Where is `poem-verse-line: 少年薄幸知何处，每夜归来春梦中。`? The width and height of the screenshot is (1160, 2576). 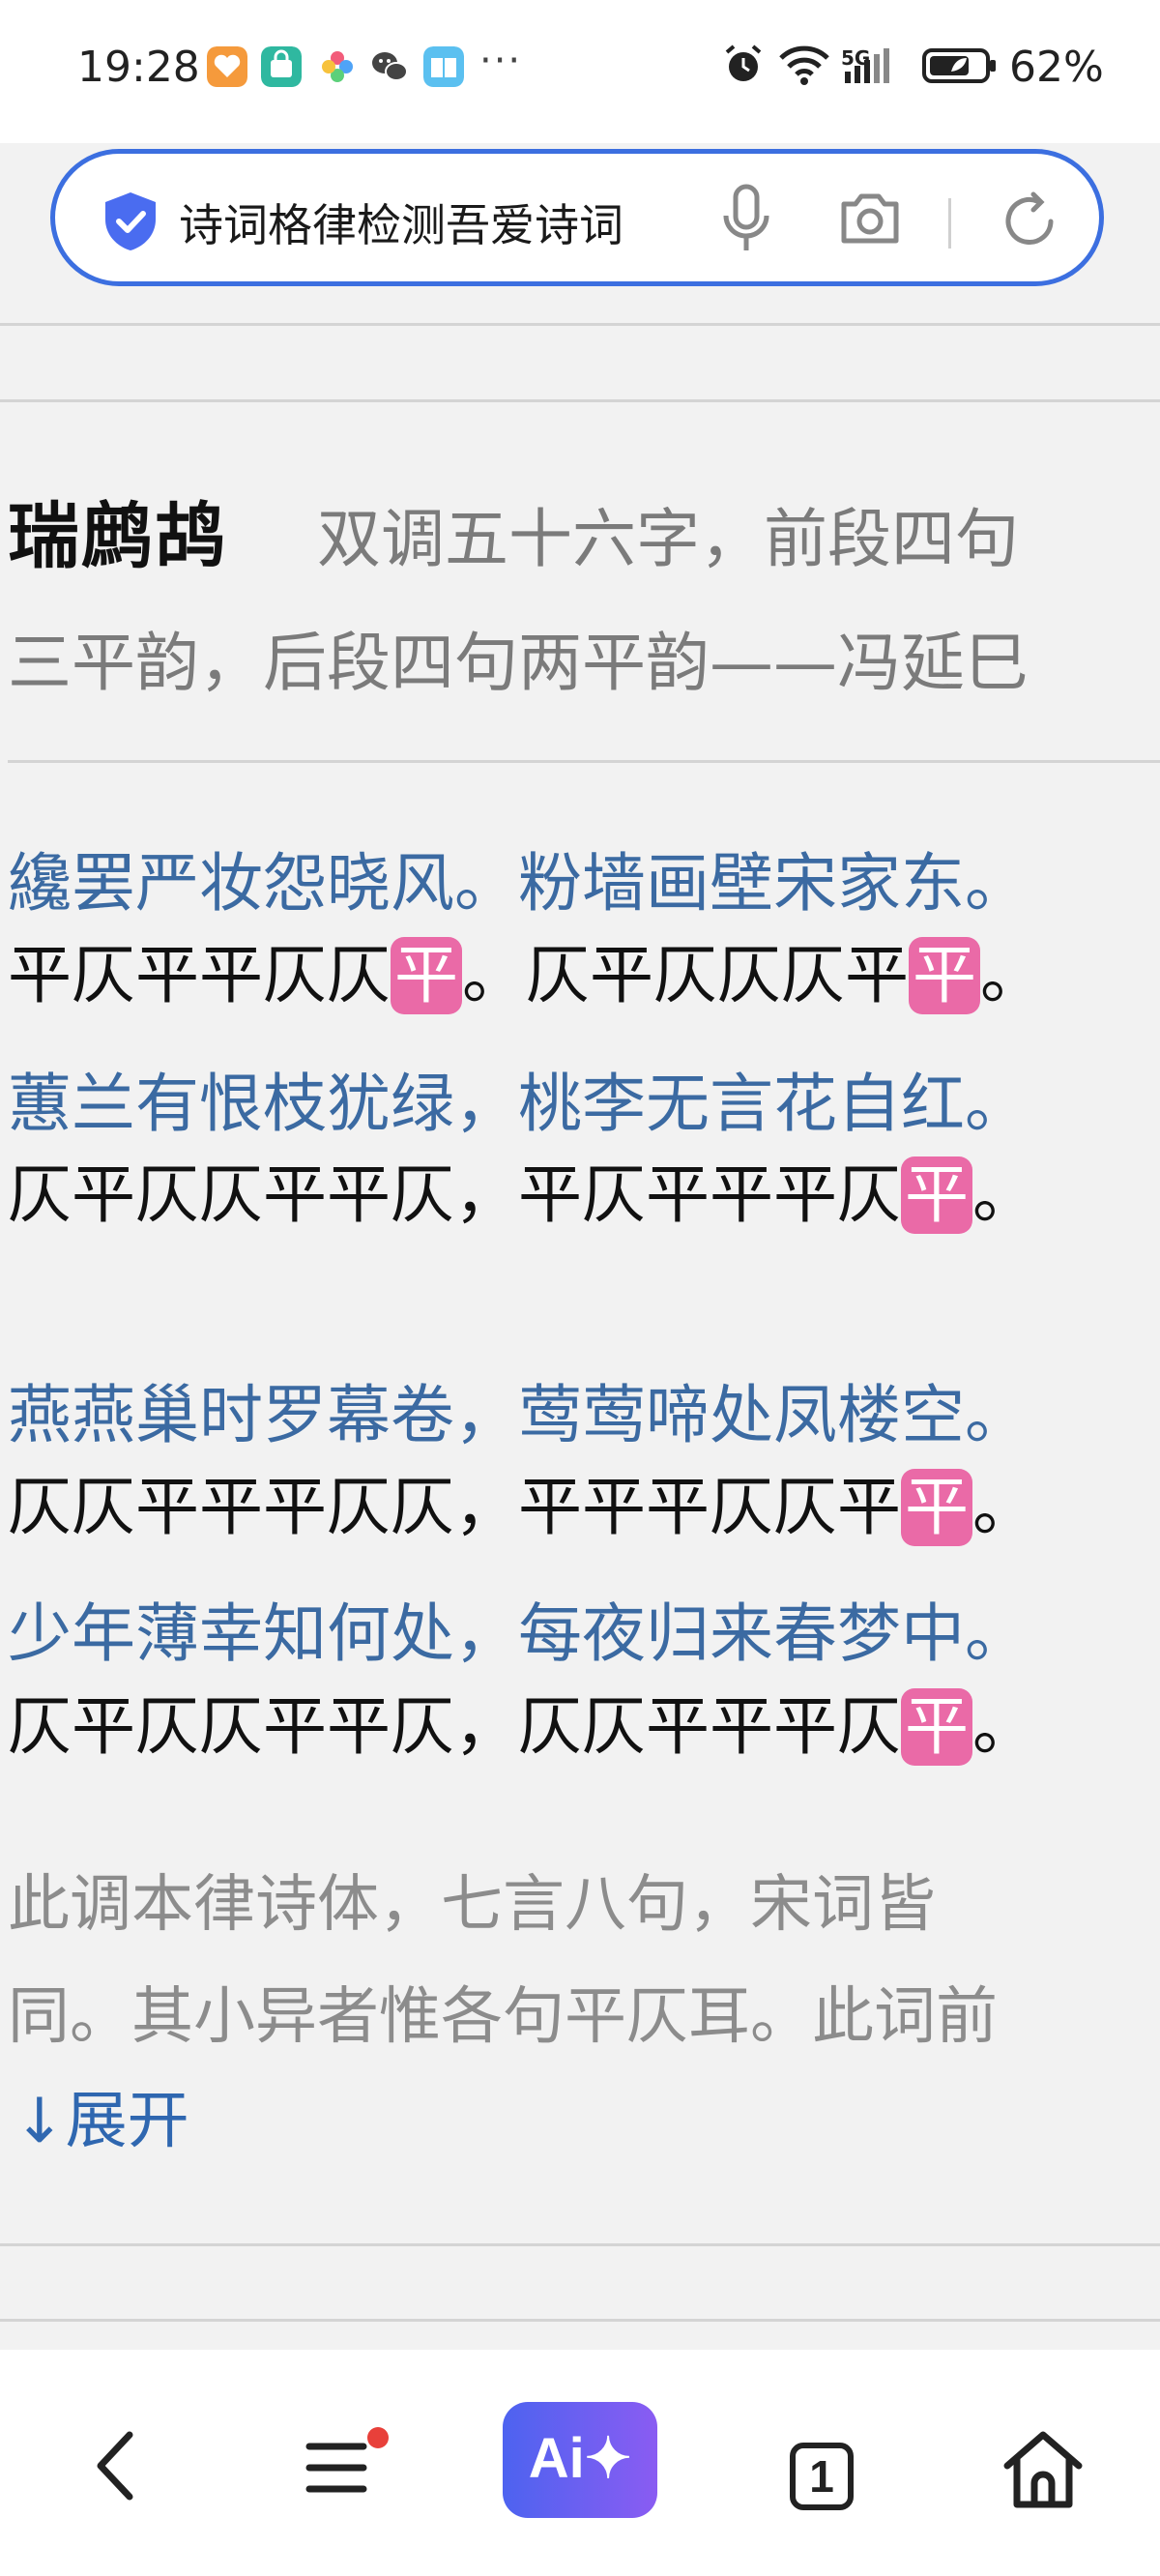
poem-verse-line: 少年薄幸知何处，每夜归来春梦中。 is located at coordinates (519, 1633).